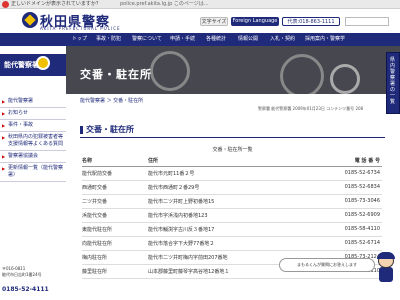 This screenshot has width=400, height=300. What do you see at coordinates (22, 274) in the screenshot?
I see `address: 能代市日吉町1番24号` at bounding box center [22, 274].